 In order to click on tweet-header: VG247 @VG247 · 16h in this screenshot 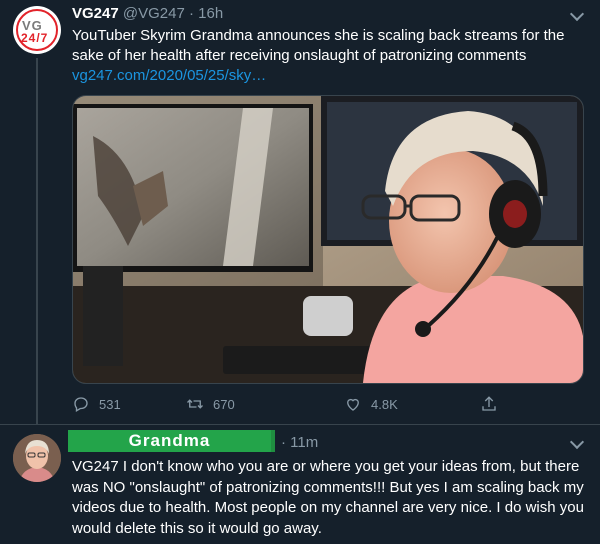, I will do `click(147, 14)`.